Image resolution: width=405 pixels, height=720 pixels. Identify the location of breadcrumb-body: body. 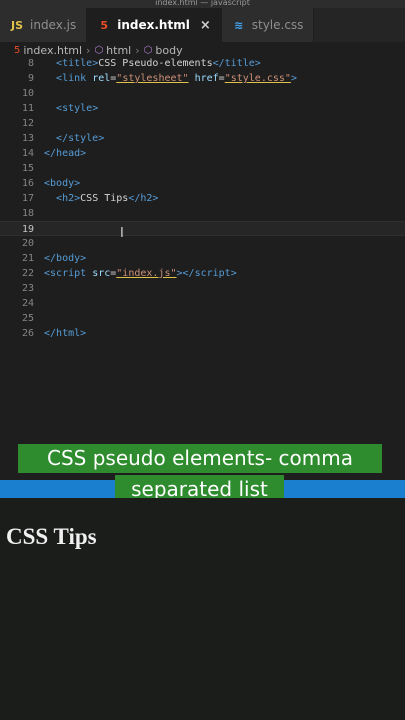
(168, 50).